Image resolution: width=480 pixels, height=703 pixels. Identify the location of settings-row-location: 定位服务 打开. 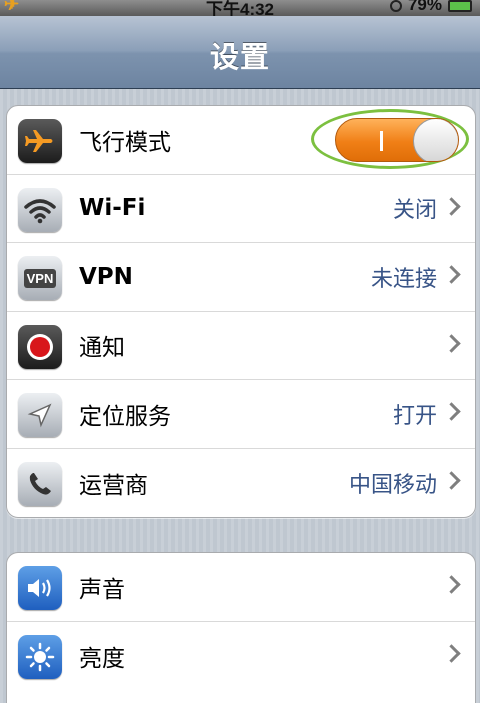
(241, 414).